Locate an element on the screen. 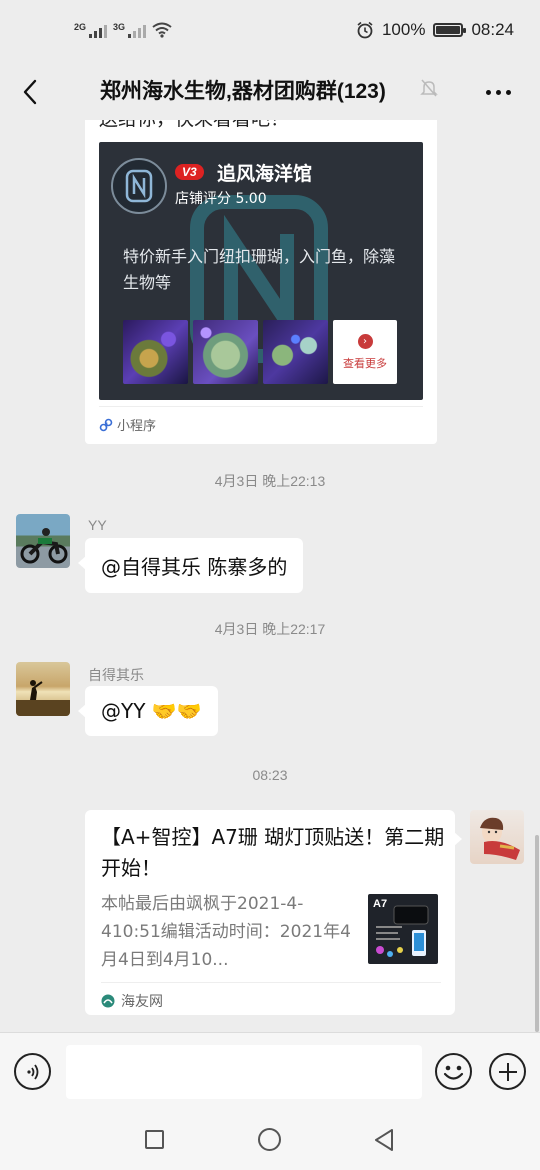 This screenshot has width=540, height=1170. motorcycle-photo-icon is located at coordinates (44, 546).